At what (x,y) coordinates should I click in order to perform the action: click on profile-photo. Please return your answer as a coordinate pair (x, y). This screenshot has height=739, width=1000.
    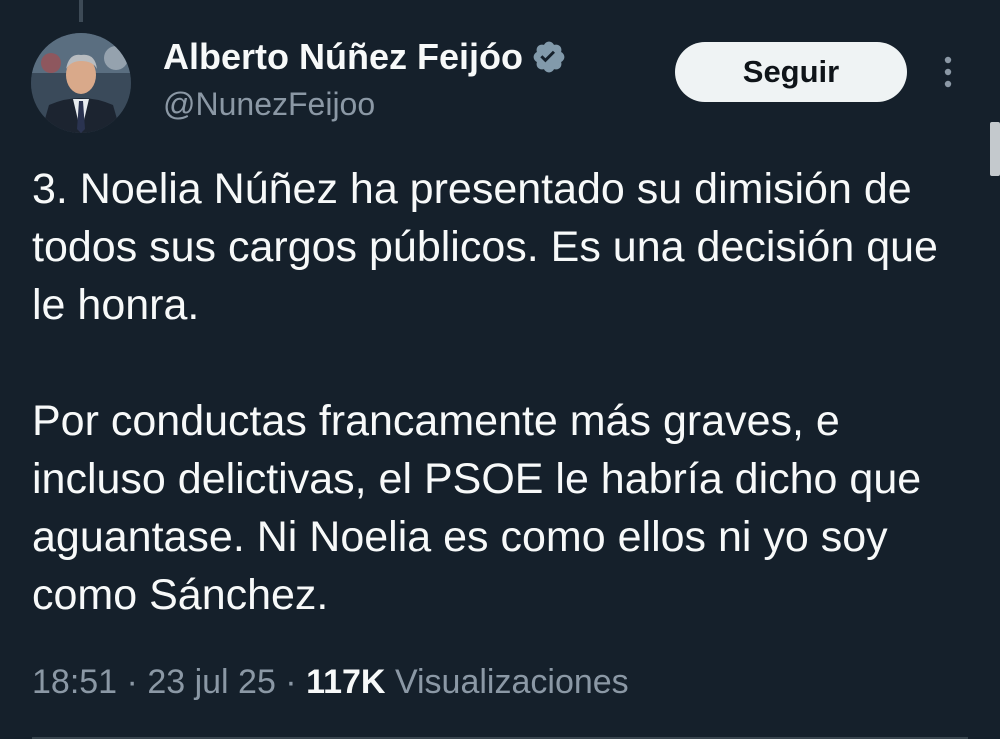
    Looking at the image, I should click on (81, 83).